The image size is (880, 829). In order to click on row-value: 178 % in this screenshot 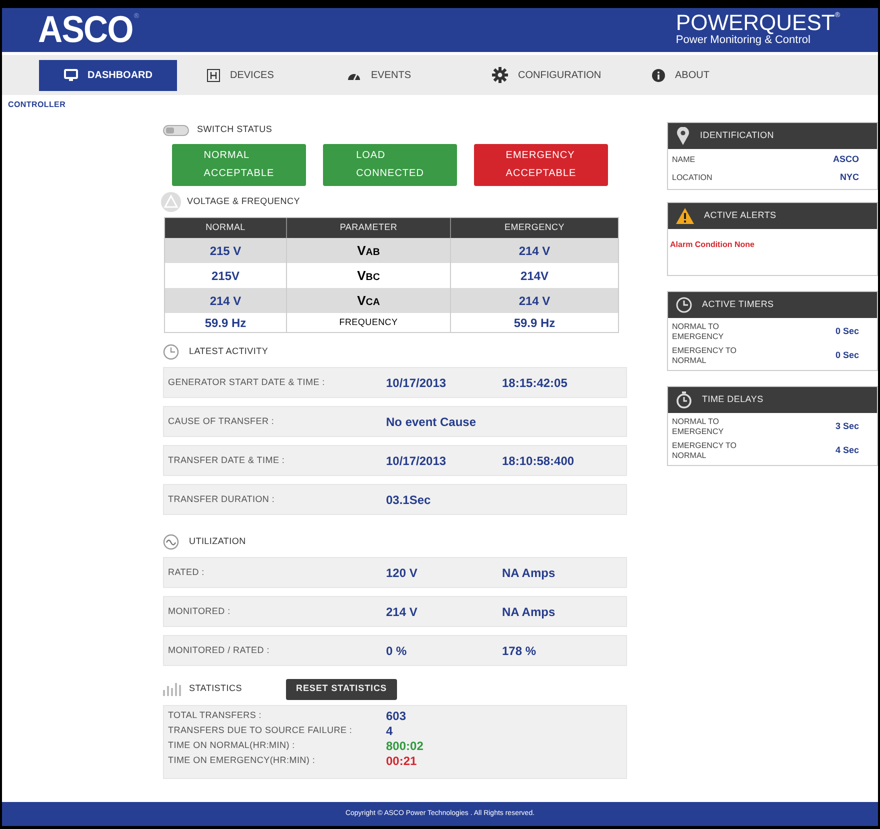, I will do `click(519, 651)`.